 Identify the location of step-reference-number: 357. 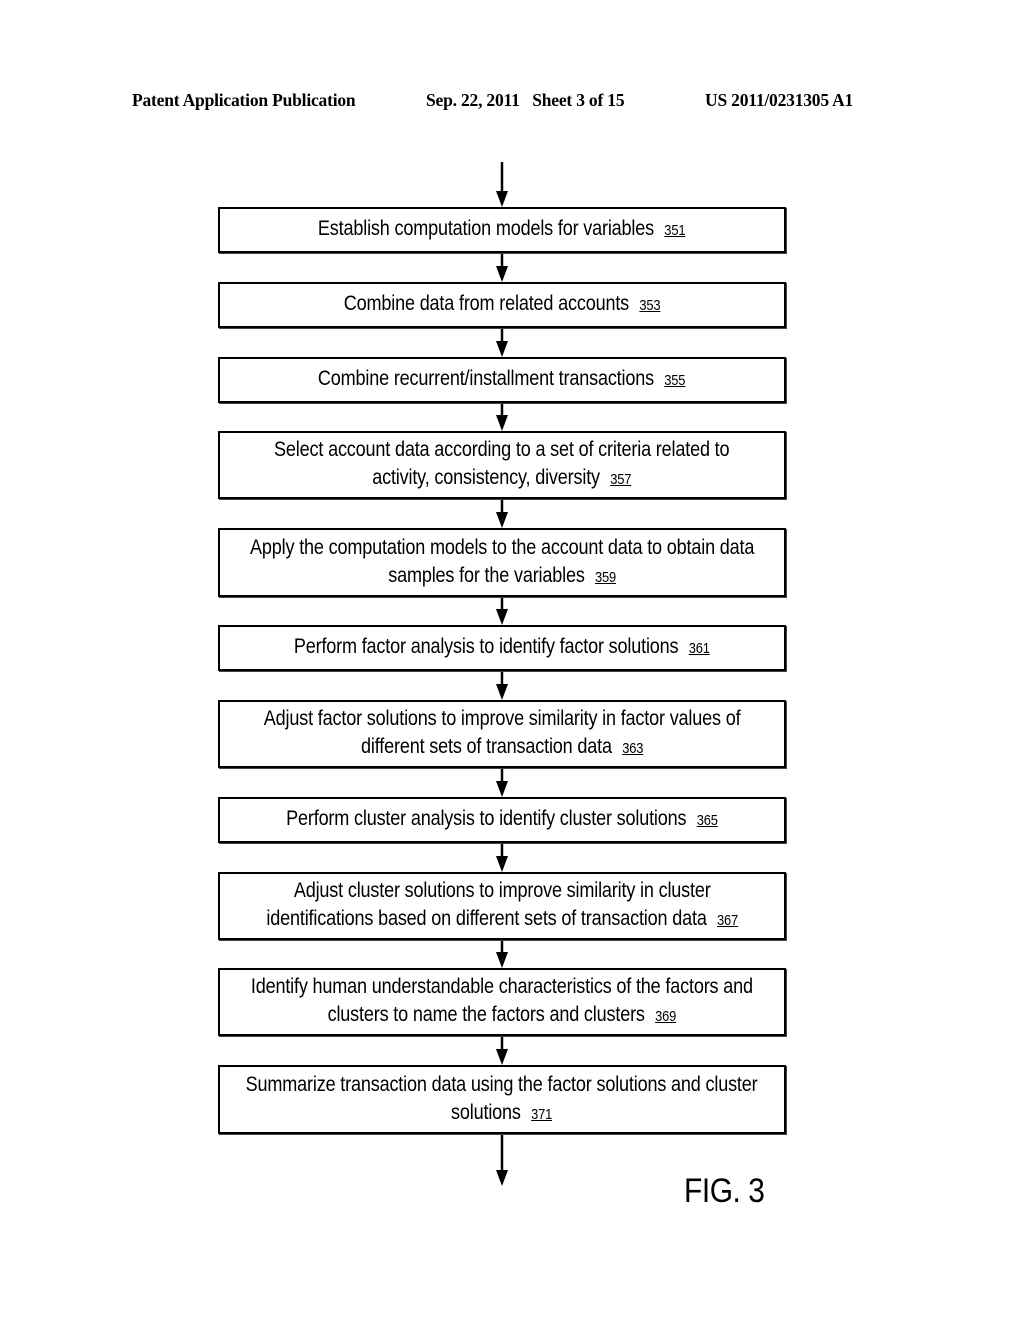
(621, 479).